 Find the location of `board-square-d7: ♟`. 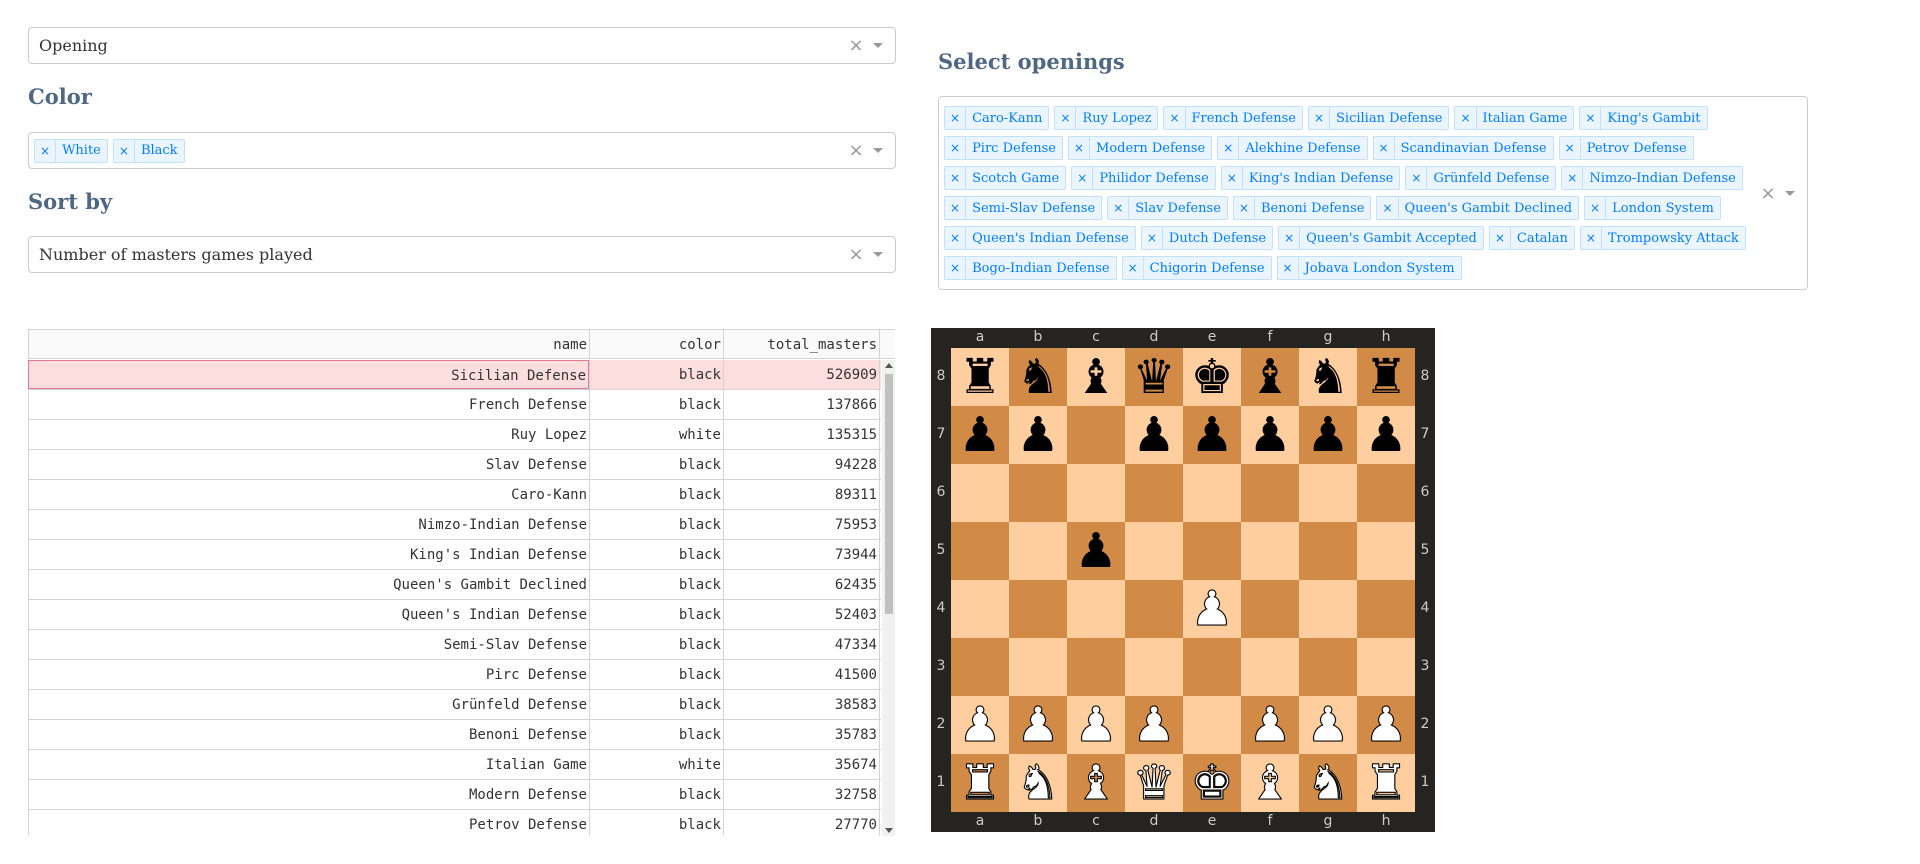

board-square-d7: ♟ is located at coordinates (1154, 435).